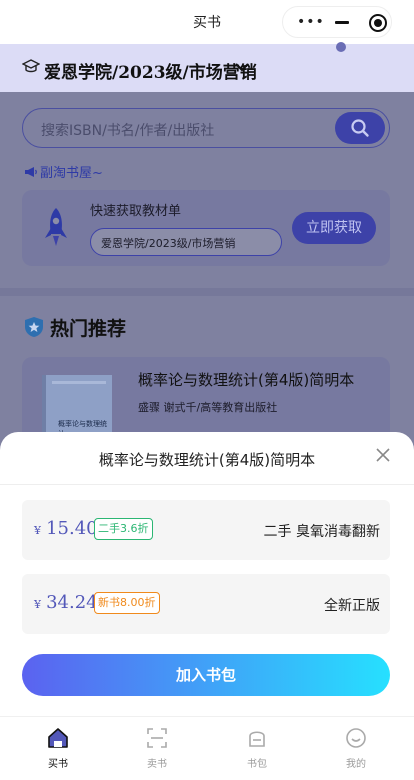  Describe the element at coordinates (378, 23) in the screenshot. I see `close-miniprogram-icon` at that location.